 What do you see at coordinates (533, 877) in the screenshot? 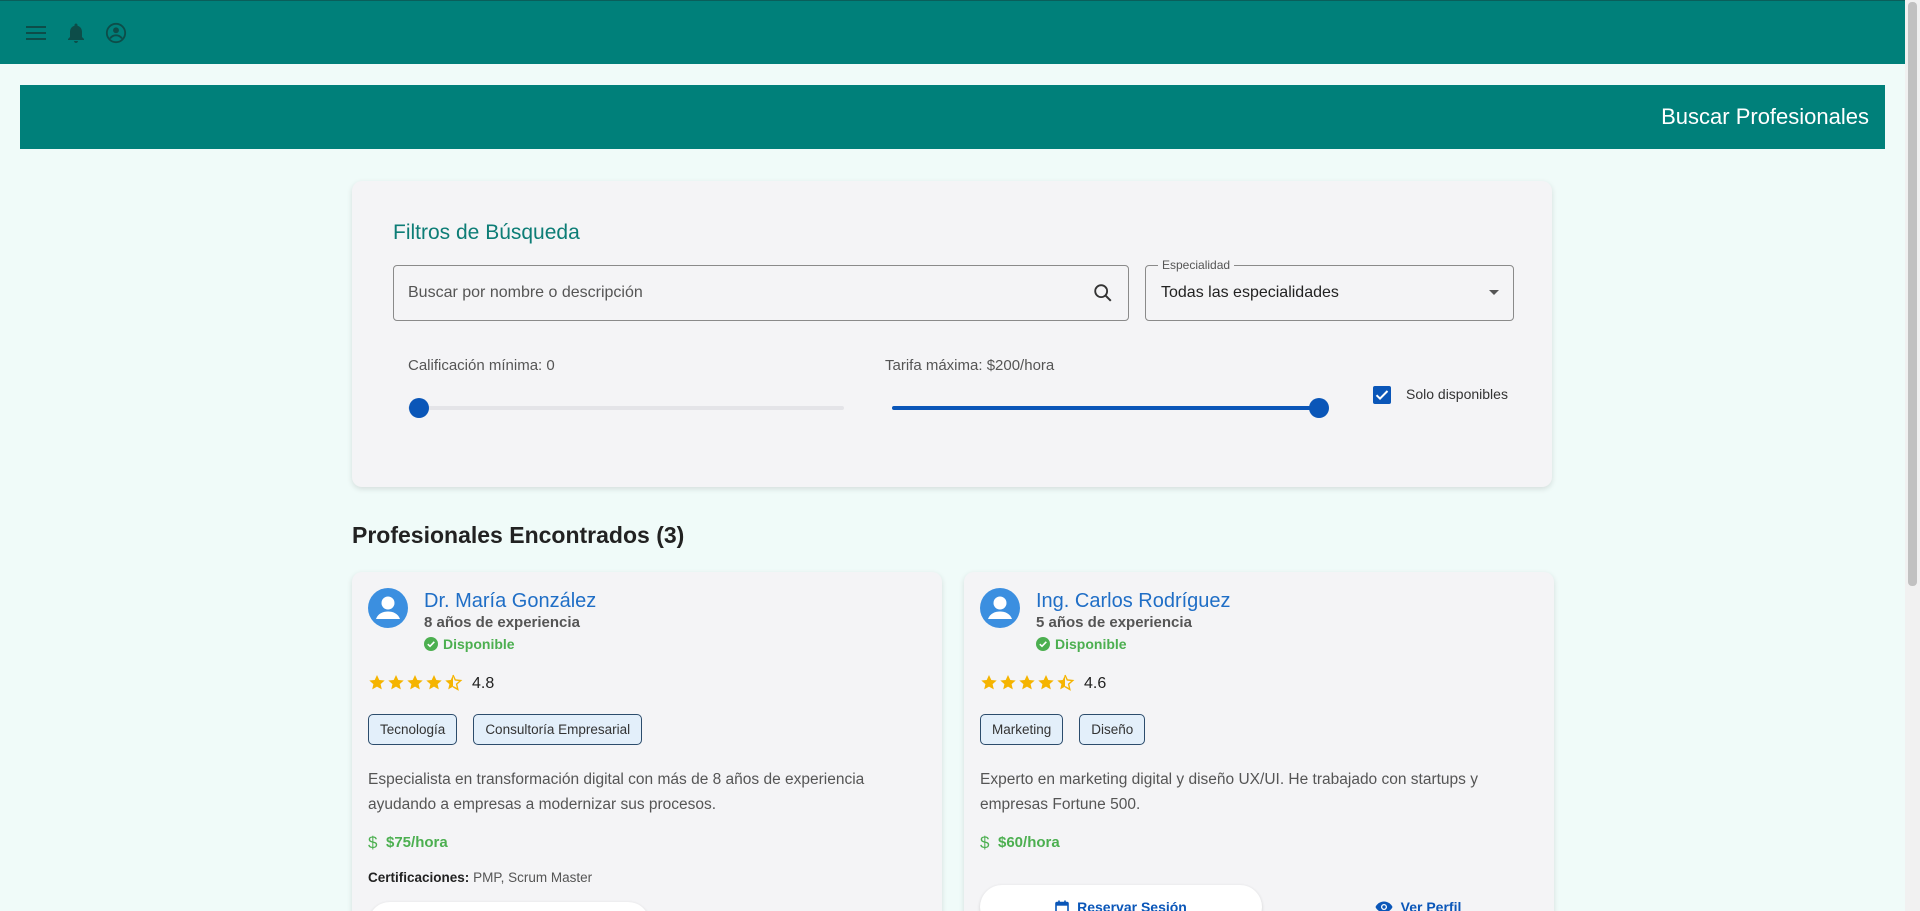
I see `certifications-value: PMP, Scrum Master` at bounding box center [533, 877].